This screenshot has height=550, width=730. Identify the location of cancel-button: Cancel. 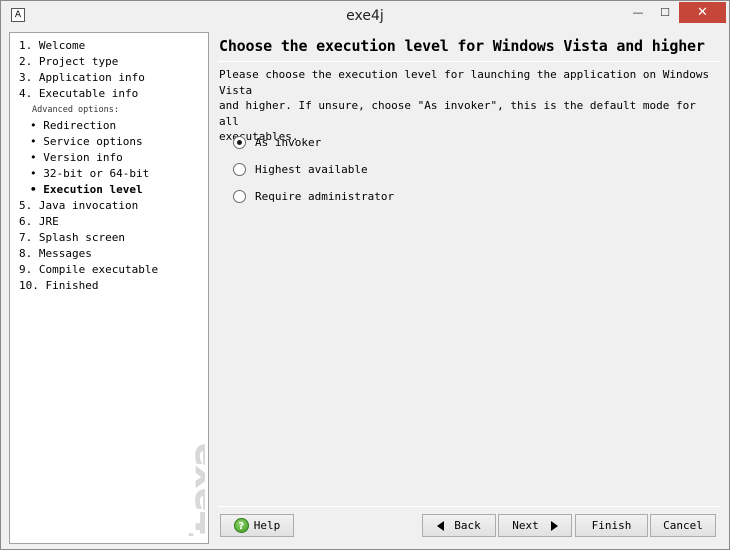
(683, 525).